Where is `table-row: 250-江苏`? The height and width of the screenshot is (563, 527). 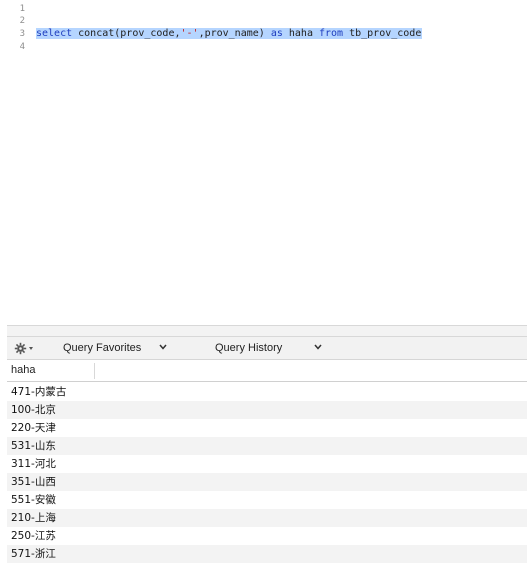
table-row: 250-江苏 is located at coordinates (267, 536).